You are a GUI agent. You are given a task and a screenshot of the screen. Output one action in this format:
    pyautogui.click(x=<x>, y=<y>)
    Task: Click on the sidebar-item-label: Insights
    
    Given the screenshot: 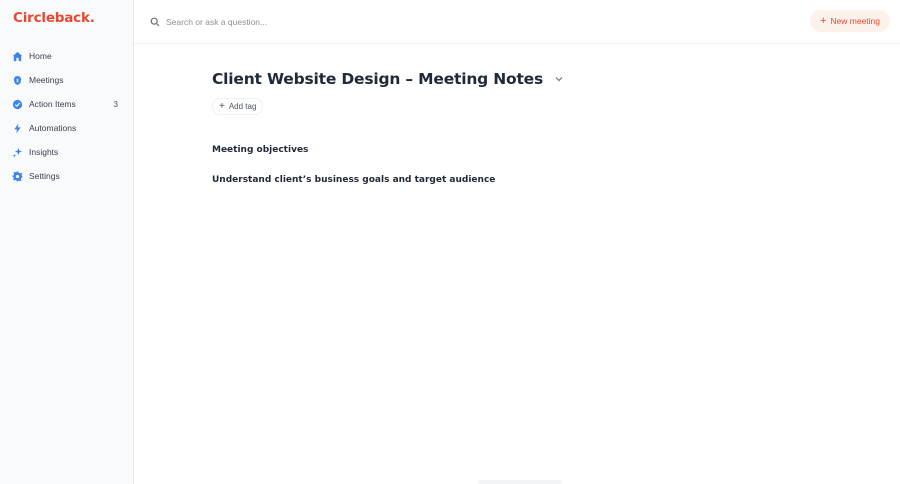 What is the action you would take?
    pyautogui.click(x=44, y=152)
    